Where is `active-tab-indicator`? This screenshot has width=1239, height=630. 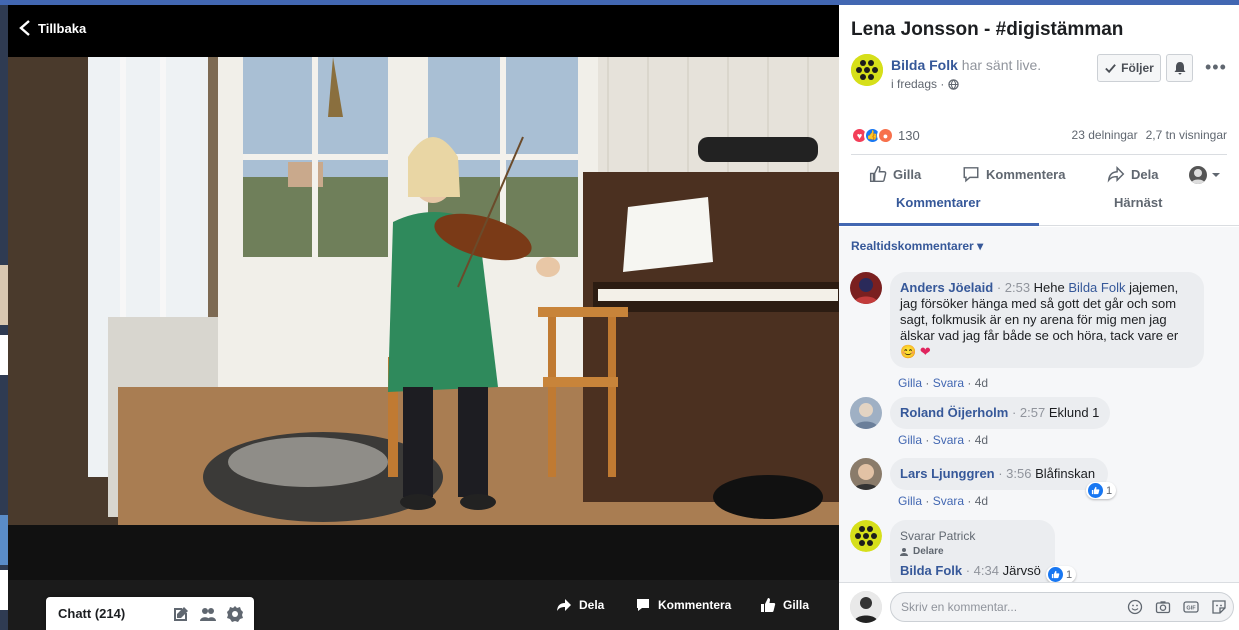
active-tab-indicator is located at coordinates (939, 224).